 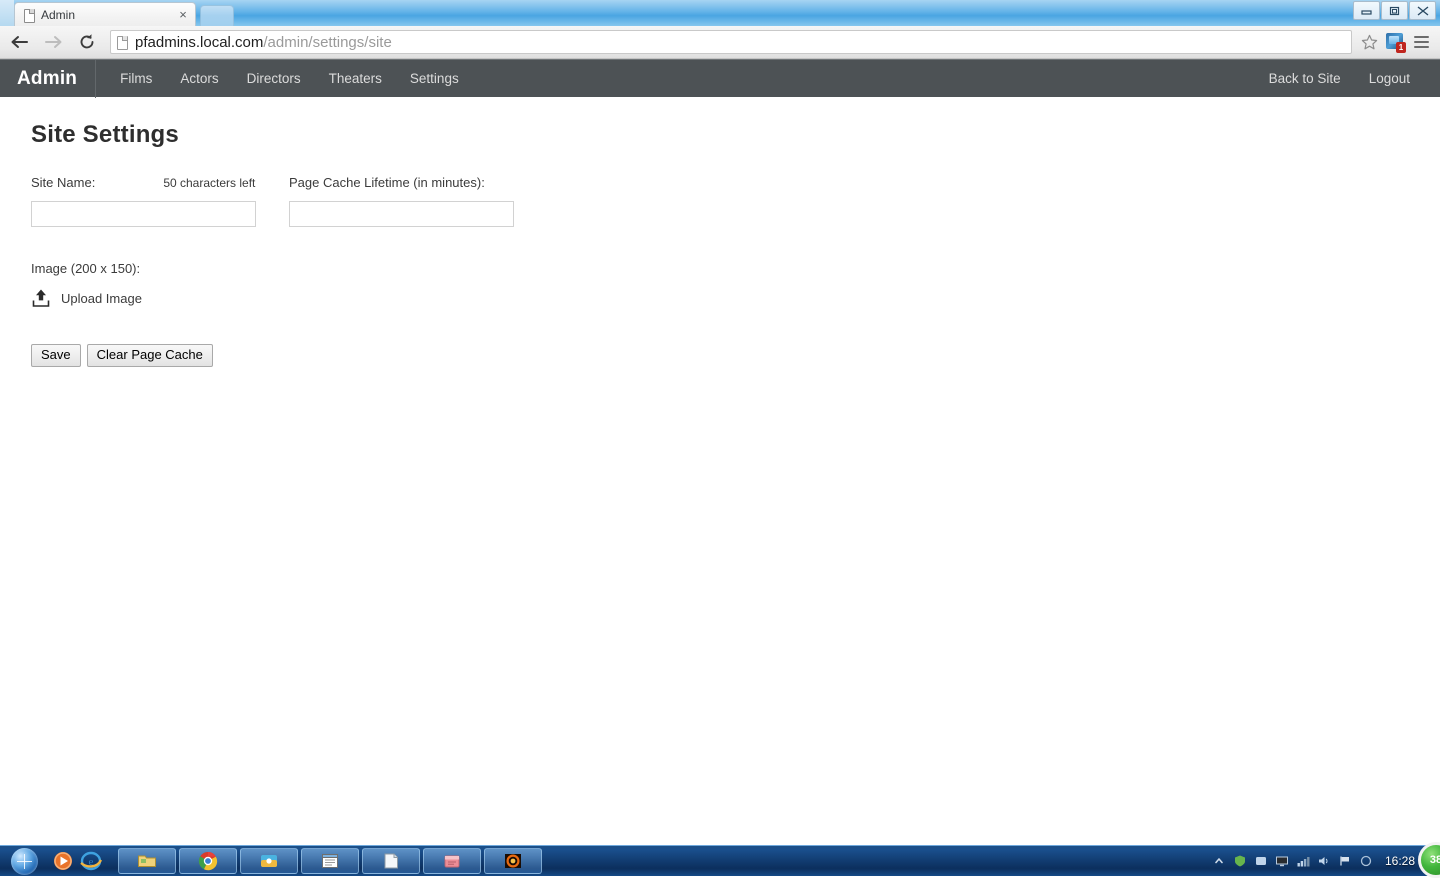 What do you see at coordinates (720, 13) in the screenshot?
I see `tab-strip: Admin ×` at bounding box center [720, 13].